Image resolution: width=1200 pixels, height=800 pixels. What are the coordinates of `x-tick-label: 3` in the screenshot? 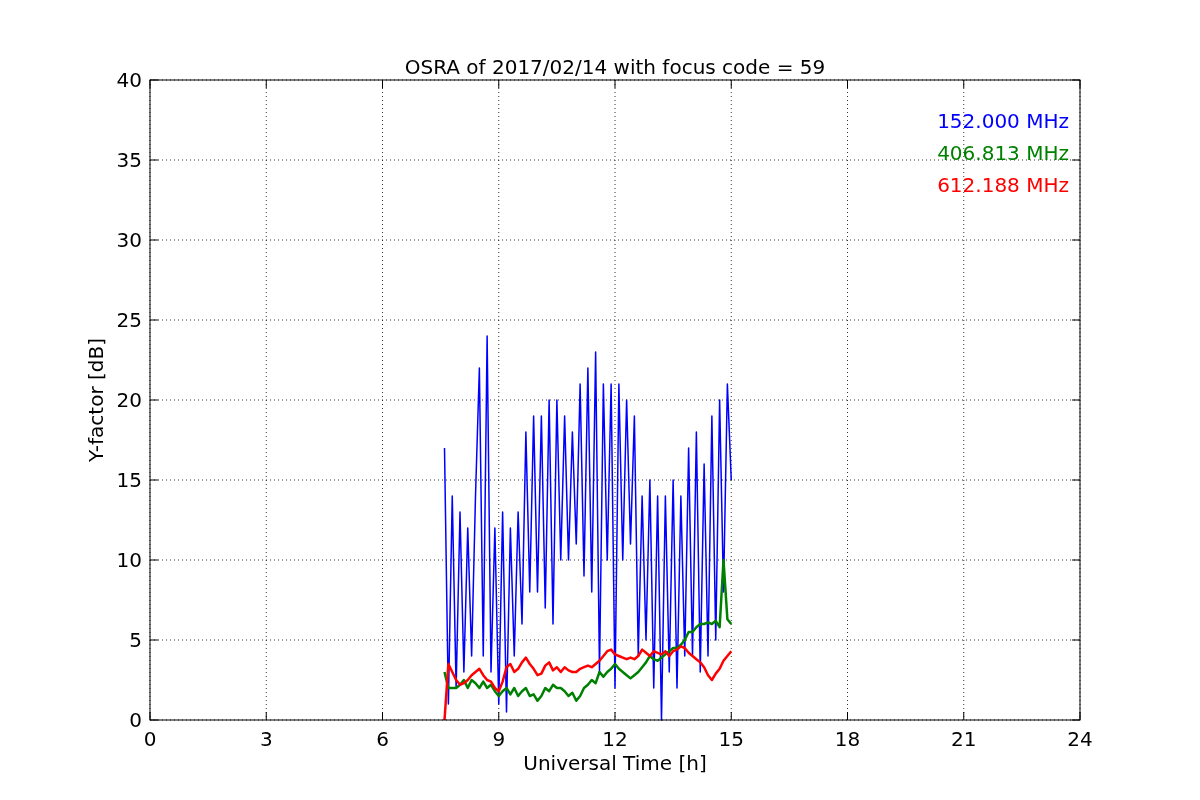 It's located at (266, 739).